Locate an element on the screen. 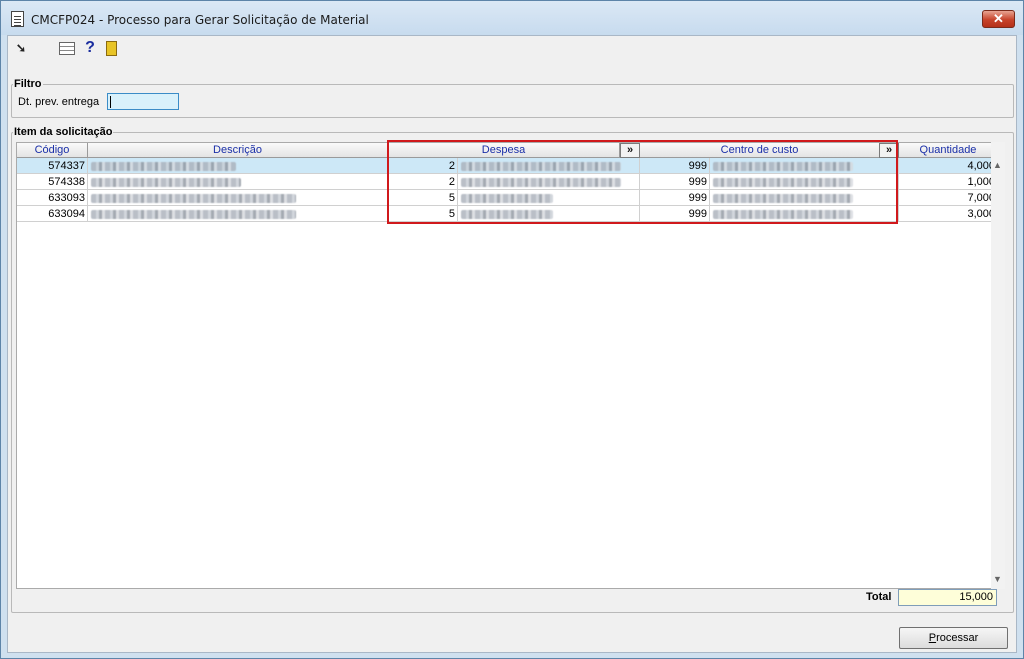 The image size is (1024, 659). dt-prev-entrega-label: Dt. prev. entrega is located at coordinates (59, 102).